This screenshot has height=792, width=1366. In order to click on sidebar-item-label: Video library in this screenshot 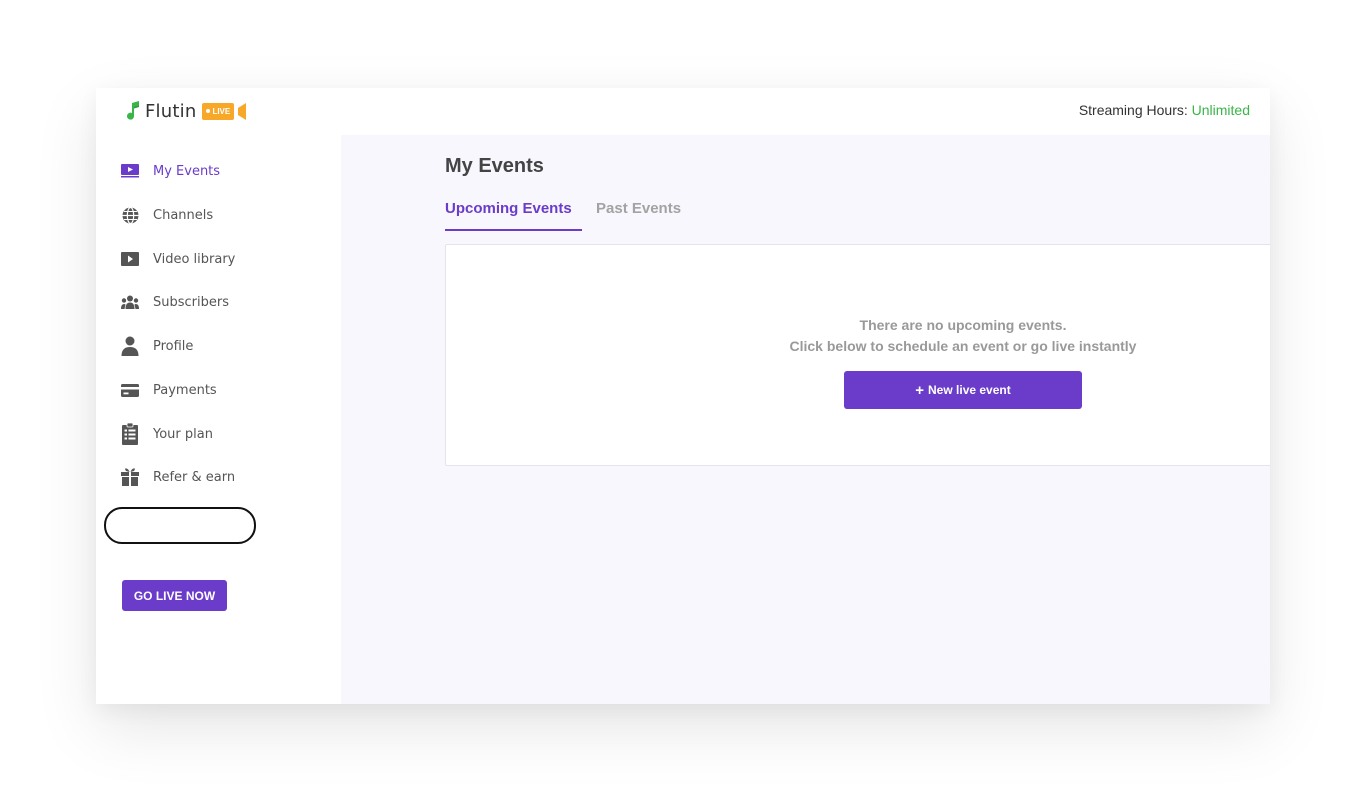, I will do `click(194, 259)`.